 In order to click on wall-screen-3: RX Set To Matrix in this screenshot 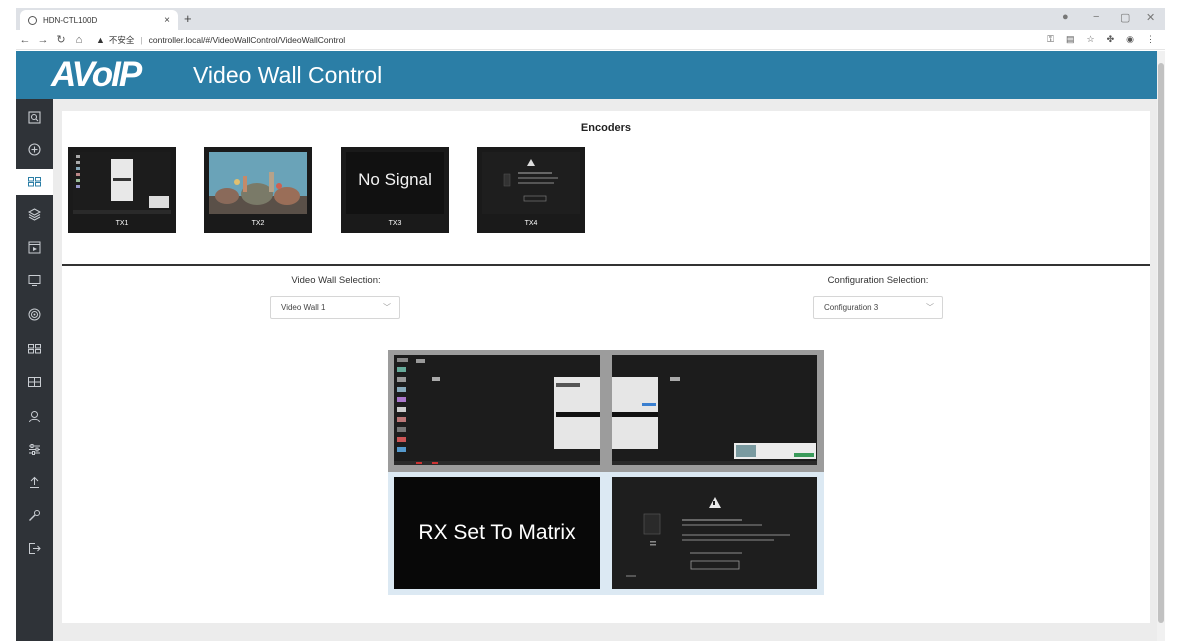, I will do `click(497, 533)`.